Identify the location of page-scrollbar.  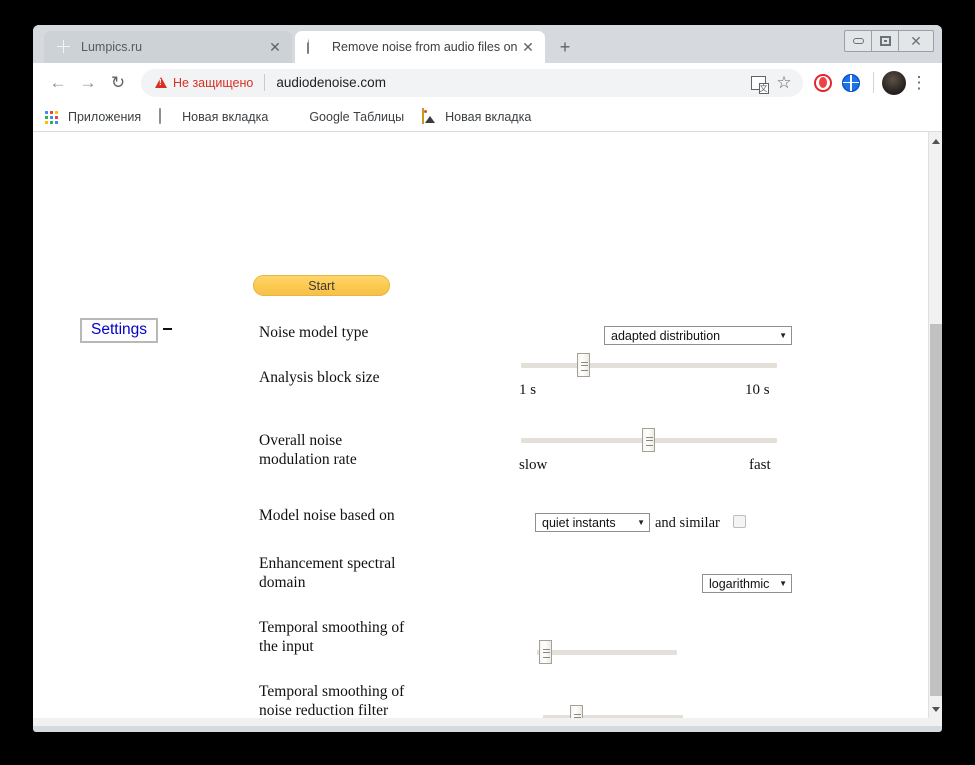
(935, 425).